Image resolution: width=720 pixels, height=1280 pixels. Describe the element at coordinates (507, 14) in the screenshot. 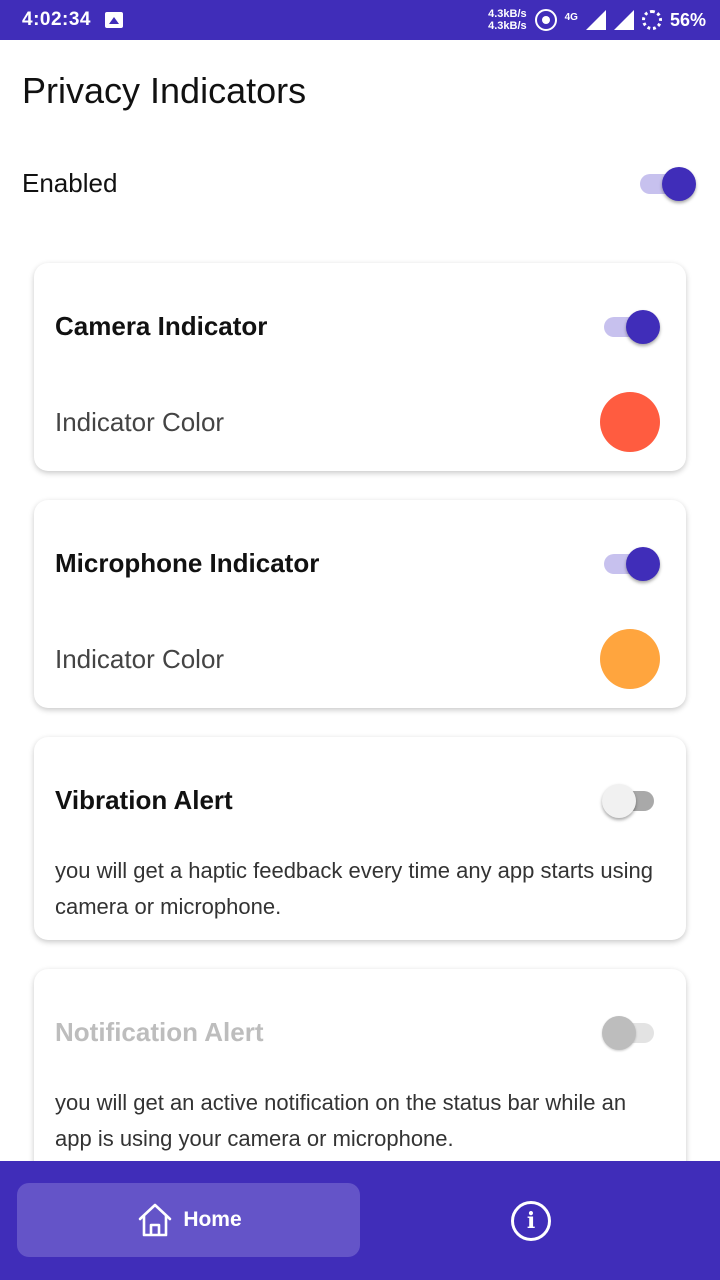

I see `upload-speed: 4.3kB/s` at that location.